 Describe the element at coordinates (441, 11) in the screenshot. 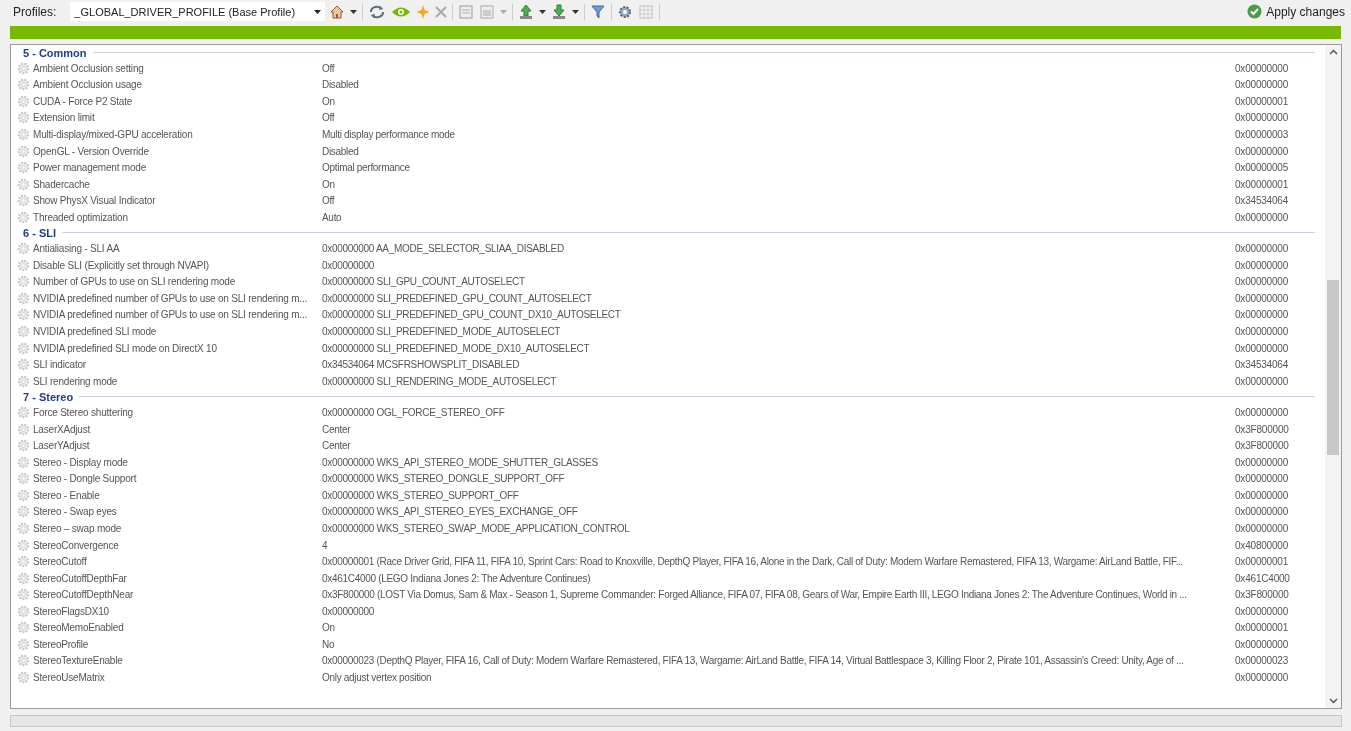

I see `close-icon` at that location.